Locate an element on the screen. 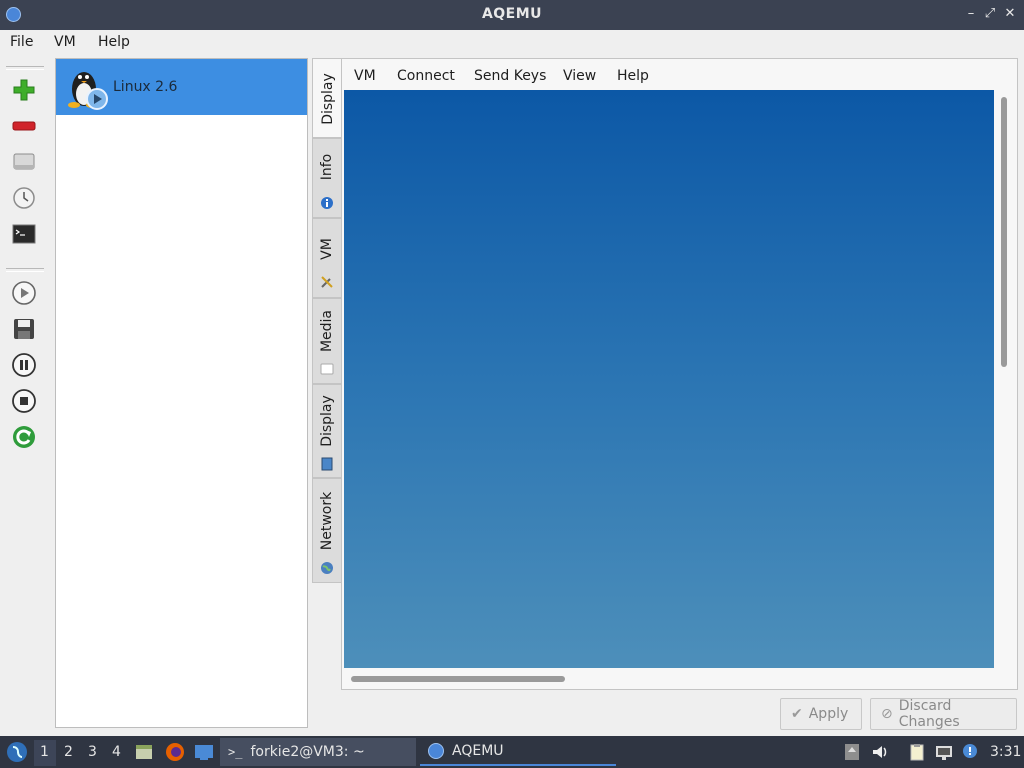  taskbar: 1 2 3 4 >_ forkie2@VM3: ~ AQEMU 3:31 is located at coordinates (512, 752).